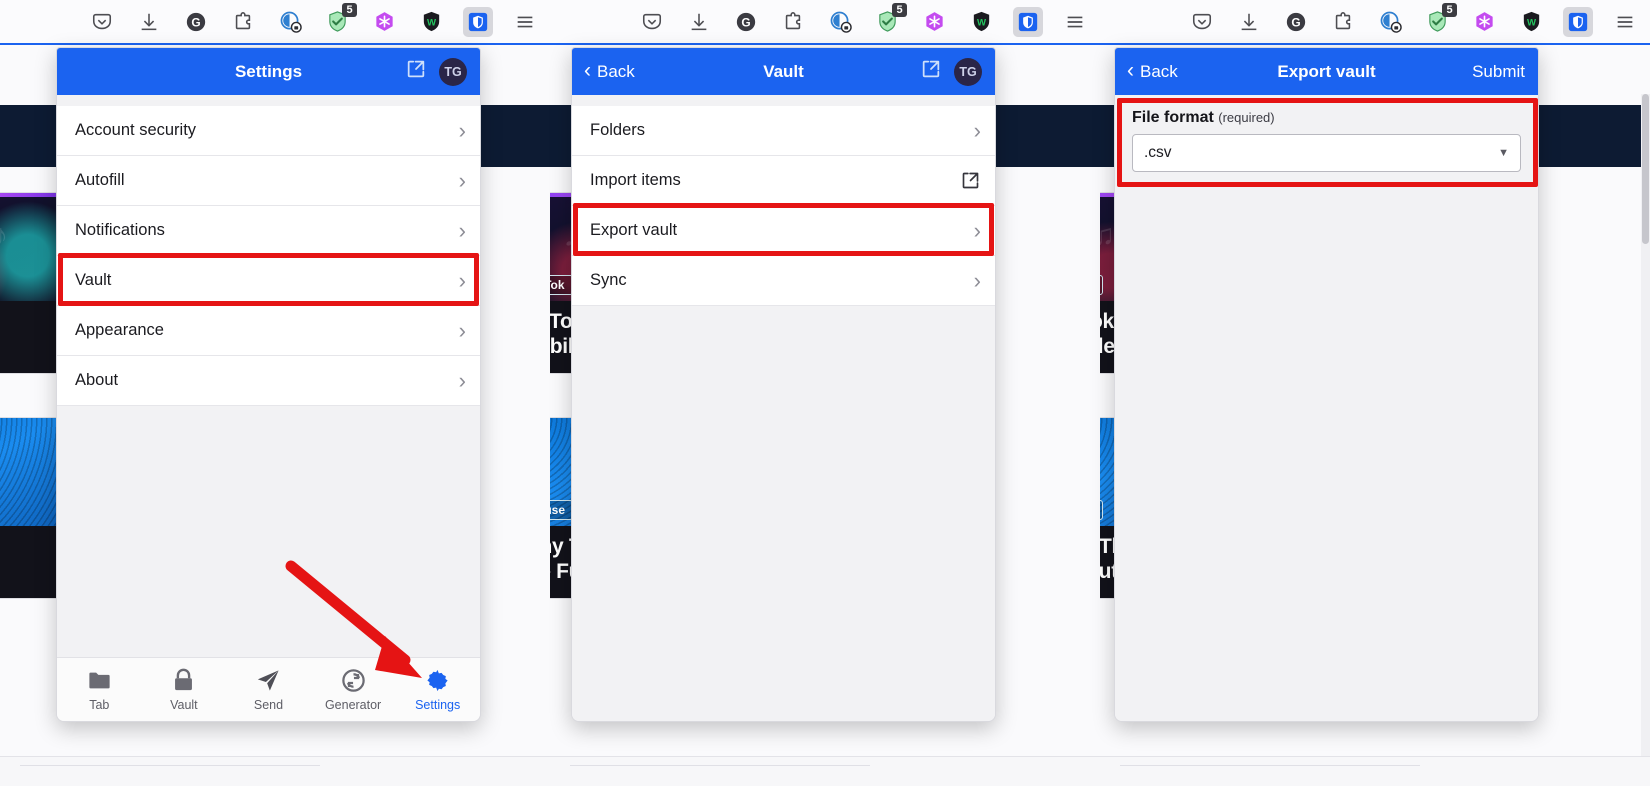 The image size is (1650, 786). What do you see at coordinates (783, 131) in the screenshot?
I see `sidebar-item-folders: Folders ›` at bounding box center [783, 131].